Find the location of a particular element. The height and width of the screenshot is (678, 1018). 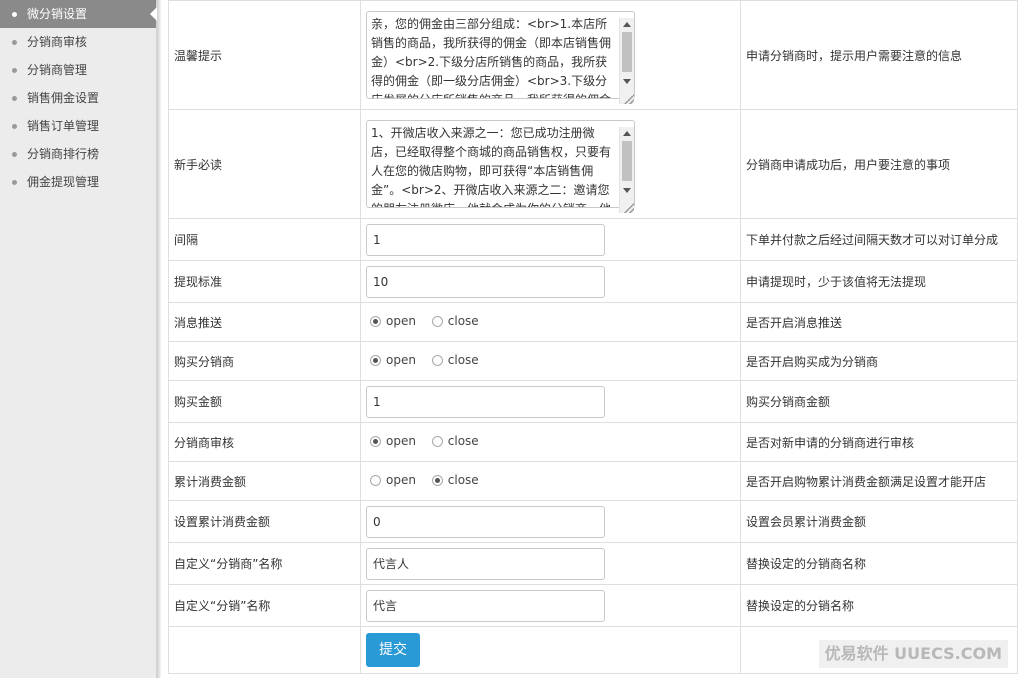

field-hint: 是否开启消息推送 is located at coordinates (879, 322).